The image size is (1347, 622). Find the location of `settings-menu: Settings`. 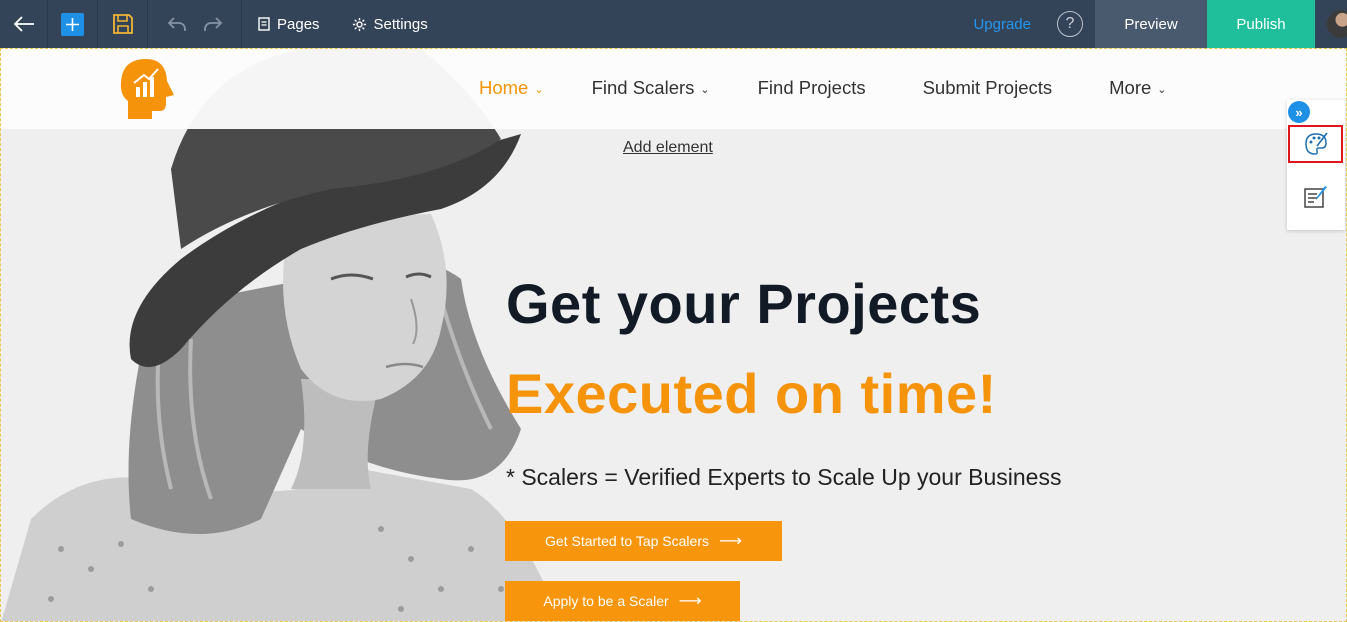

settings-menu: Settings is located at coordinates (390, 24).